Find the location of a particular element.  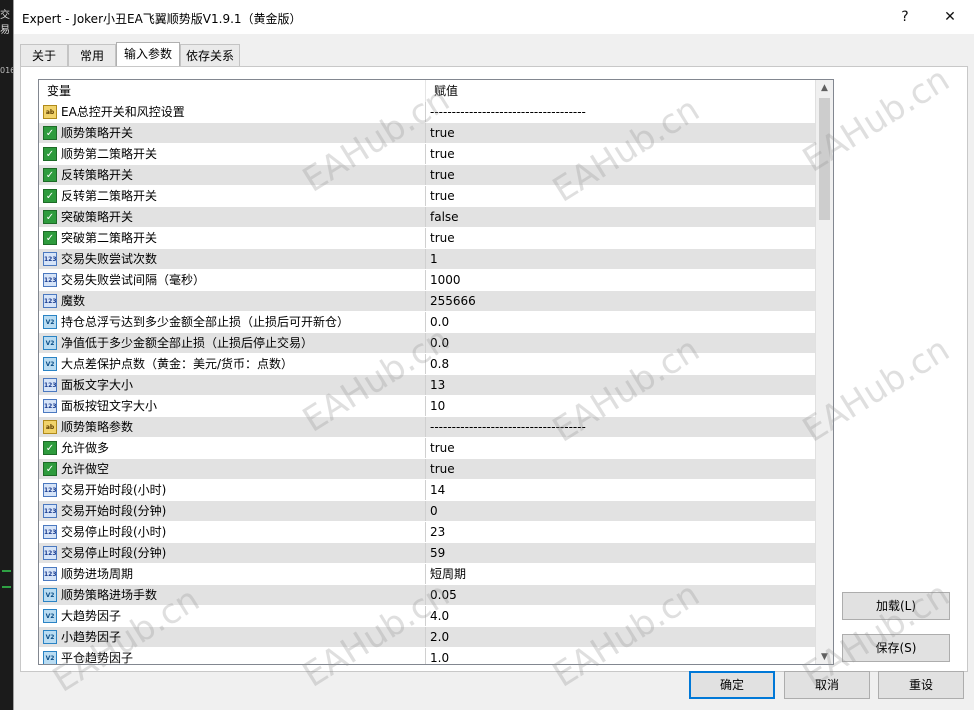

table-row: V2 净值低于多少金额全部止损（止损后停止交易） 0.0 is located at coordinates (427, 343).